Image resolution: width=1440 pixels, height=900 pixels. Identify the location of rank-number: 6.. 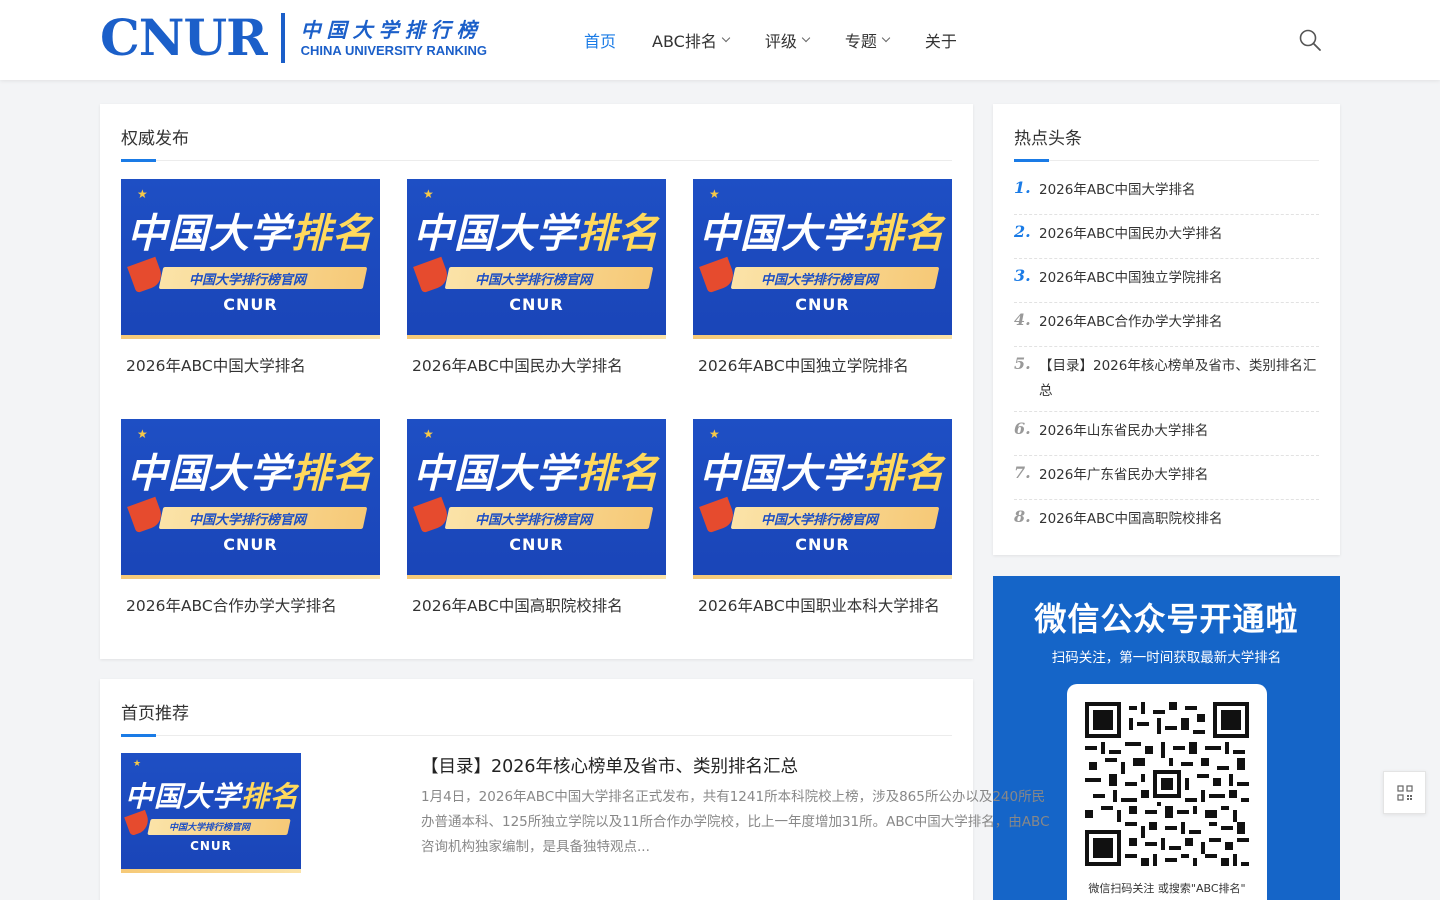
(1022, 428).